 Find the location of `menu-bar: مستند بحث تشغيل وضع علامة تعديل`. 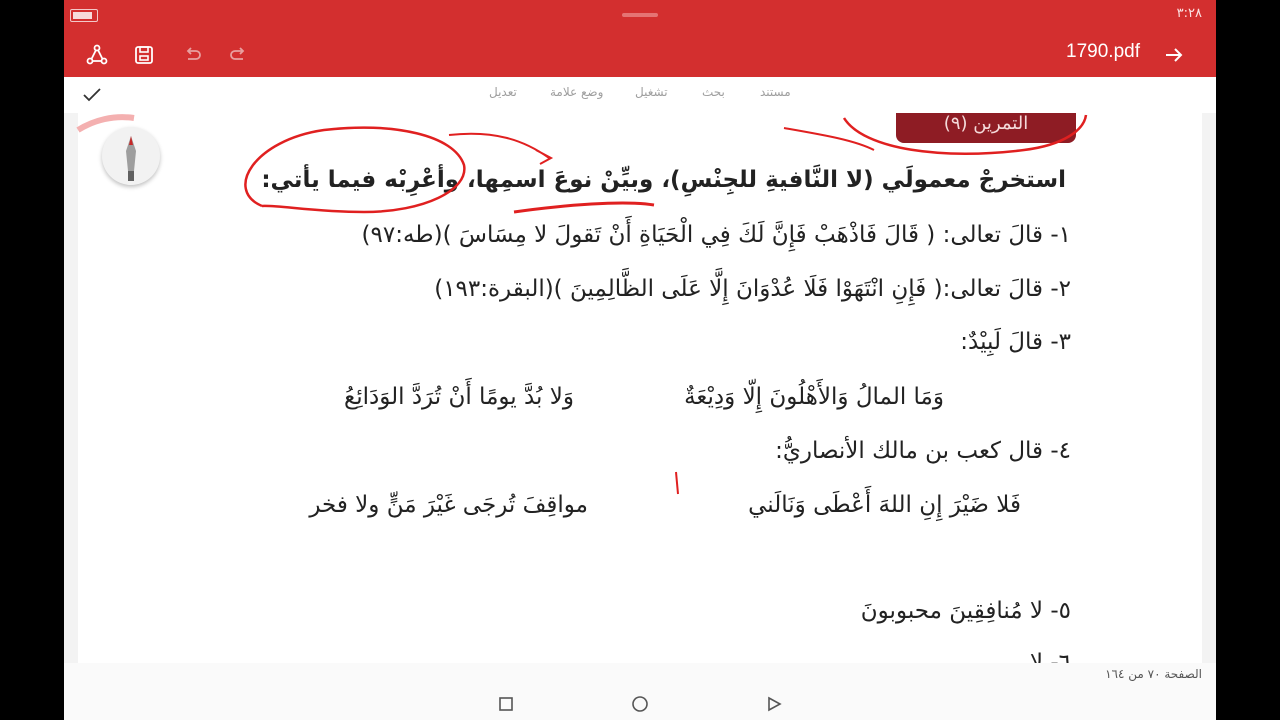

menu-bar: مستند بحث تشغيل وضع علامة تعديل is located at coordinates (640, 95).